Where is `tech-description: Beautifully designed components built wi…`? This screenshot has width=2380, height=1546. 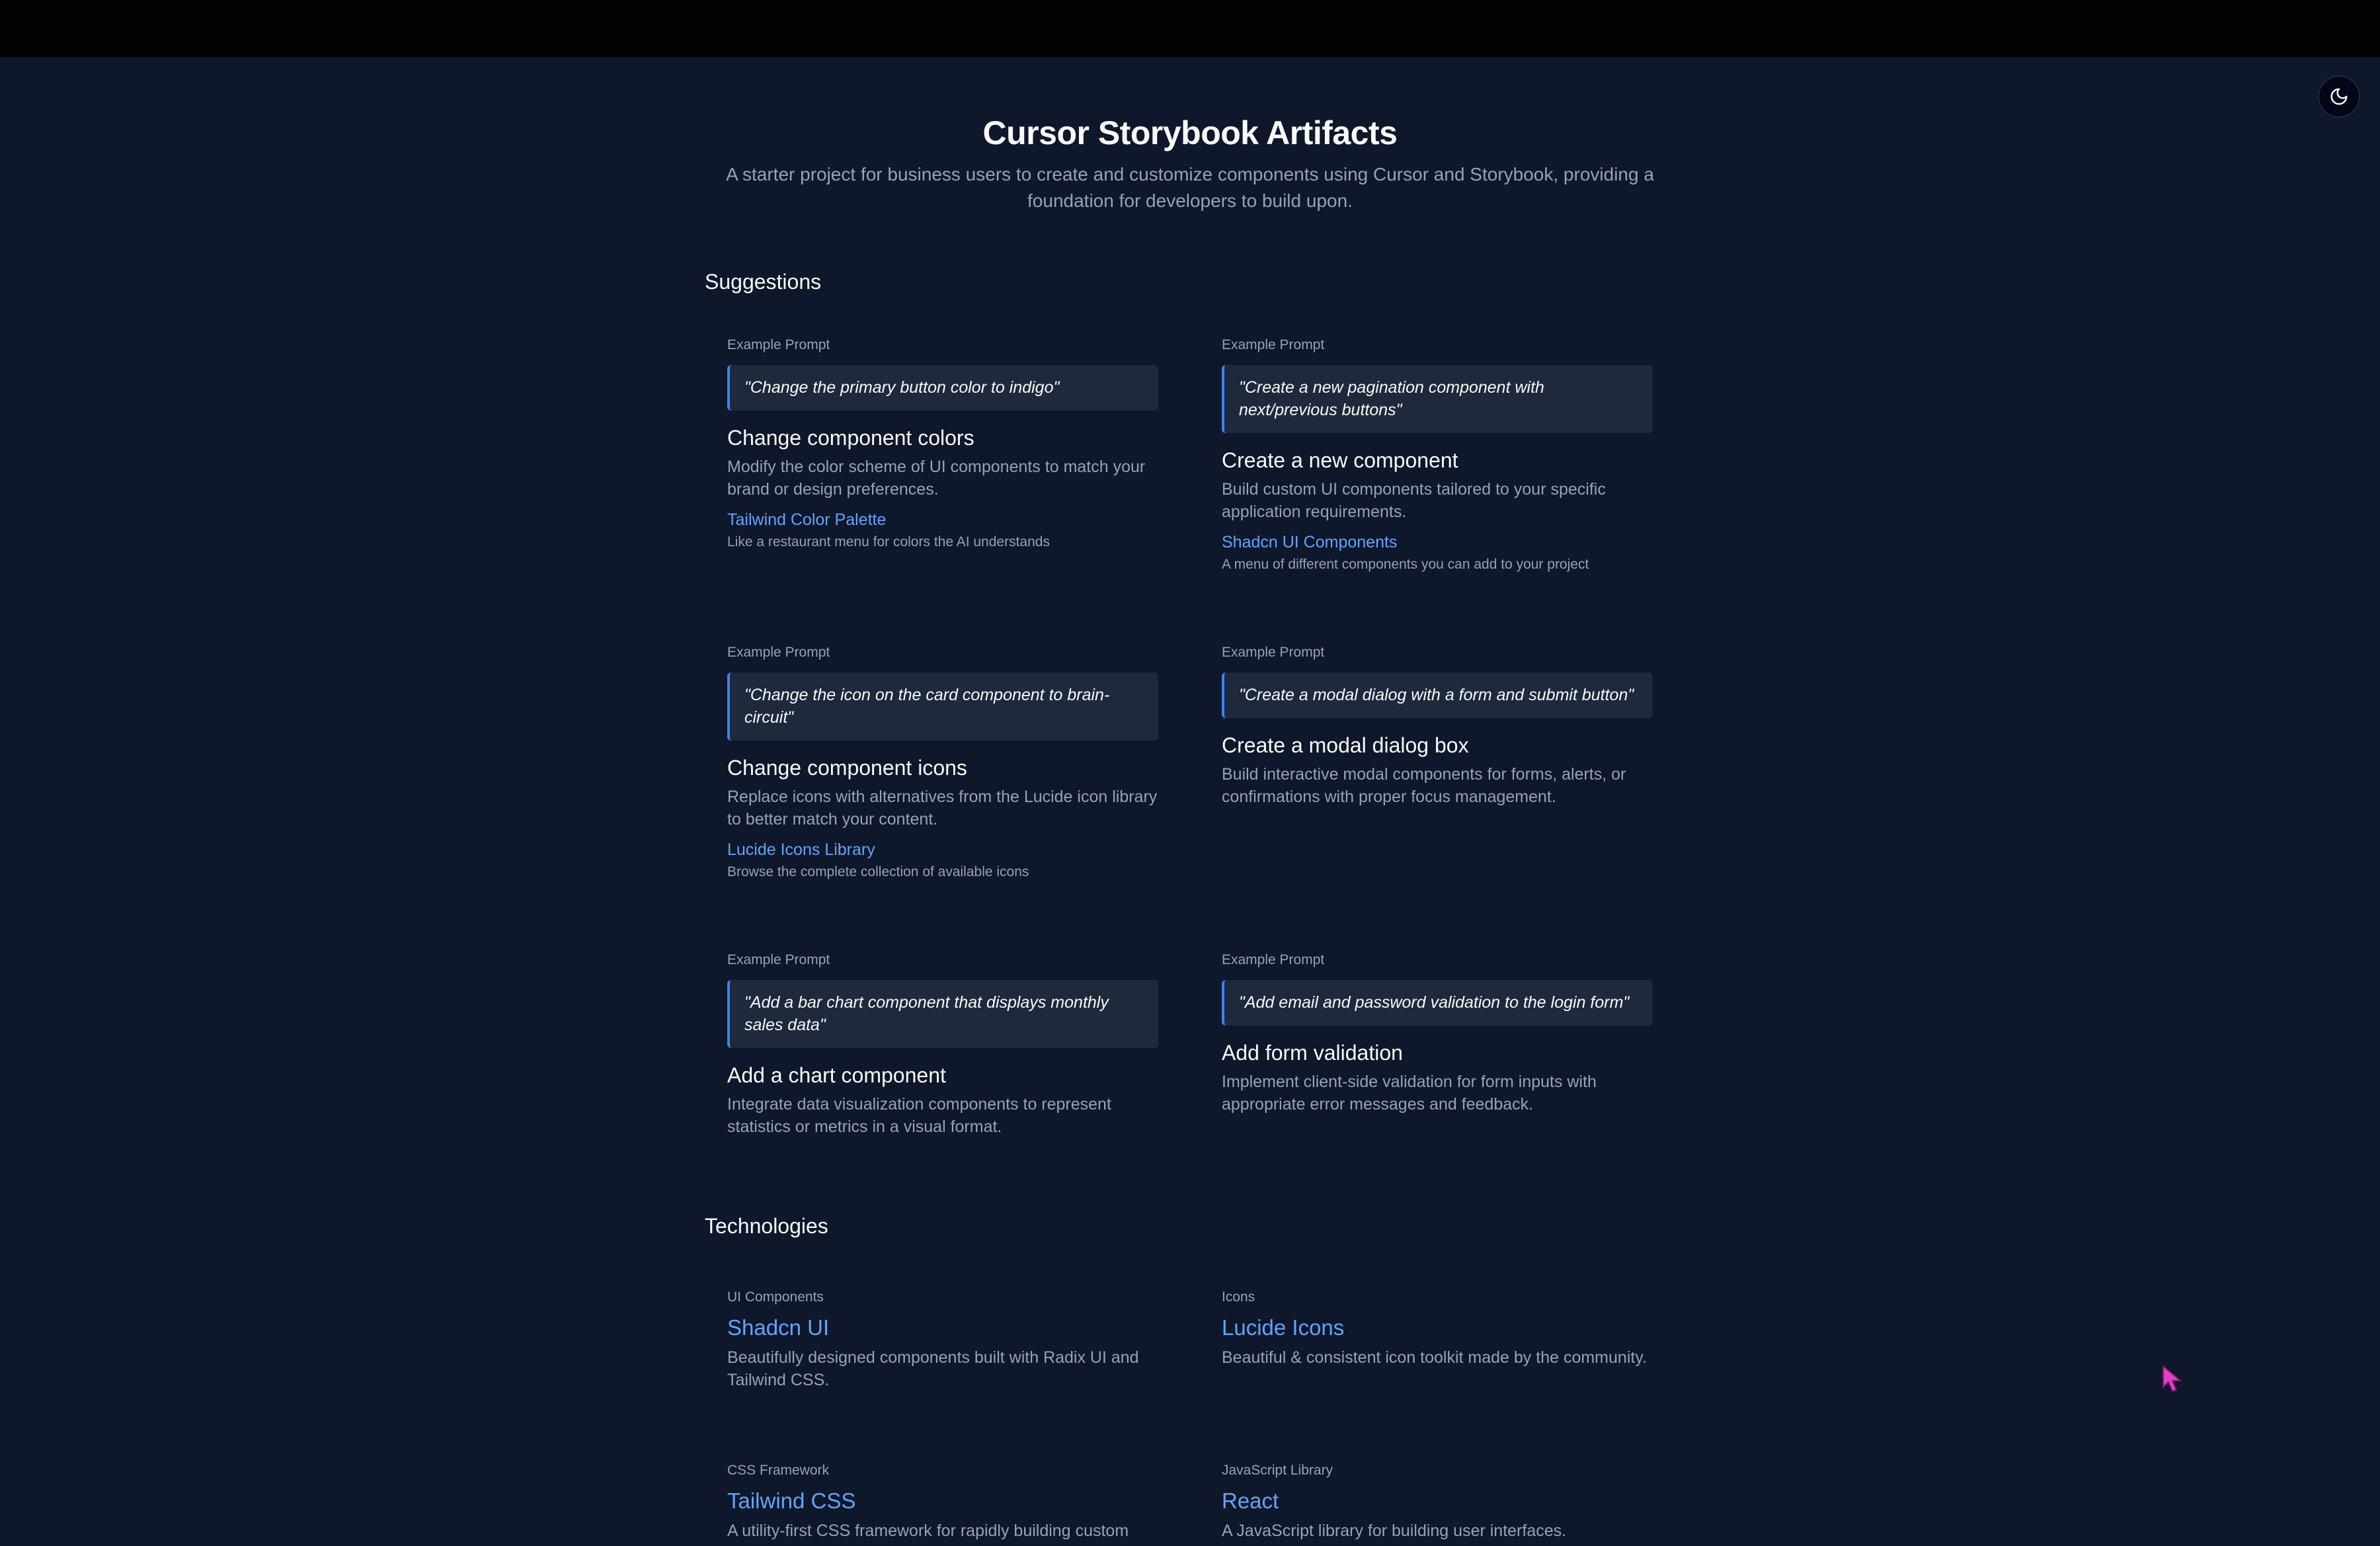 tech-description: Beautifully designed components built wi… is located at coordinates (933, 1368).